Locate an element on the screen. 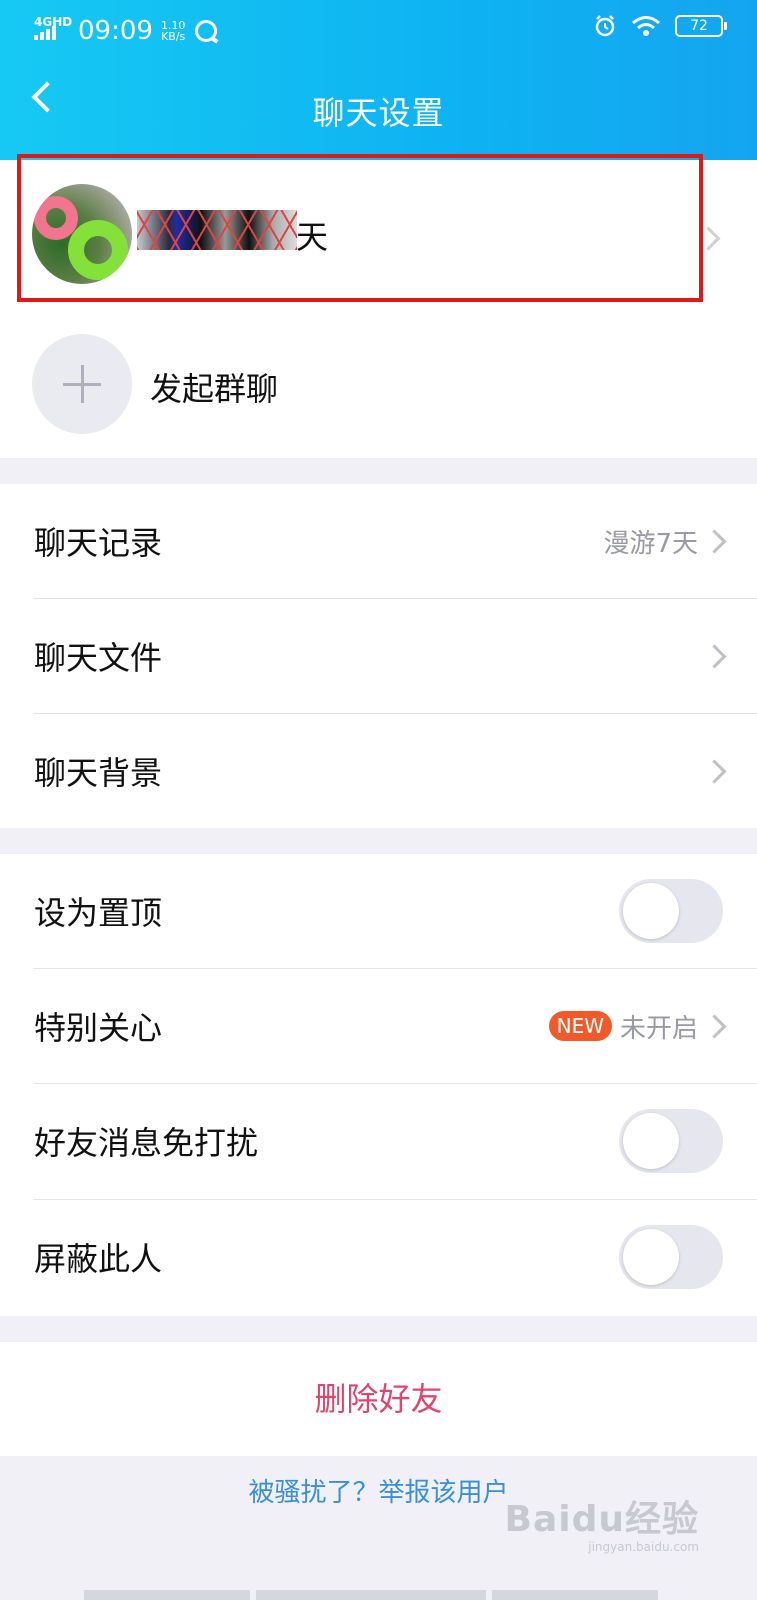  status-bar-right: 72 is located at coordinates (660, 26).